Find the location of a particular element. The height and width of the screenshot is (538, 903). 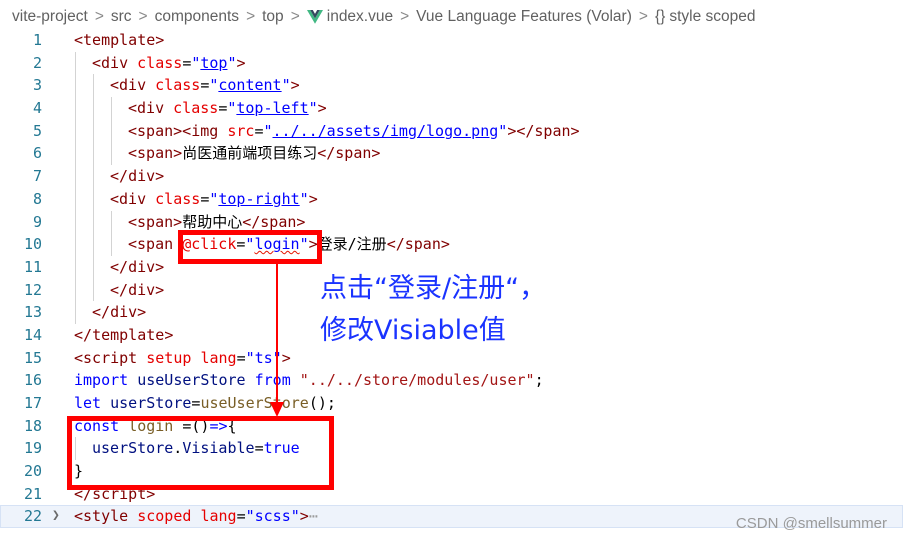

fold-chevron-icon: ❯ is located at coordinates (56, 516).